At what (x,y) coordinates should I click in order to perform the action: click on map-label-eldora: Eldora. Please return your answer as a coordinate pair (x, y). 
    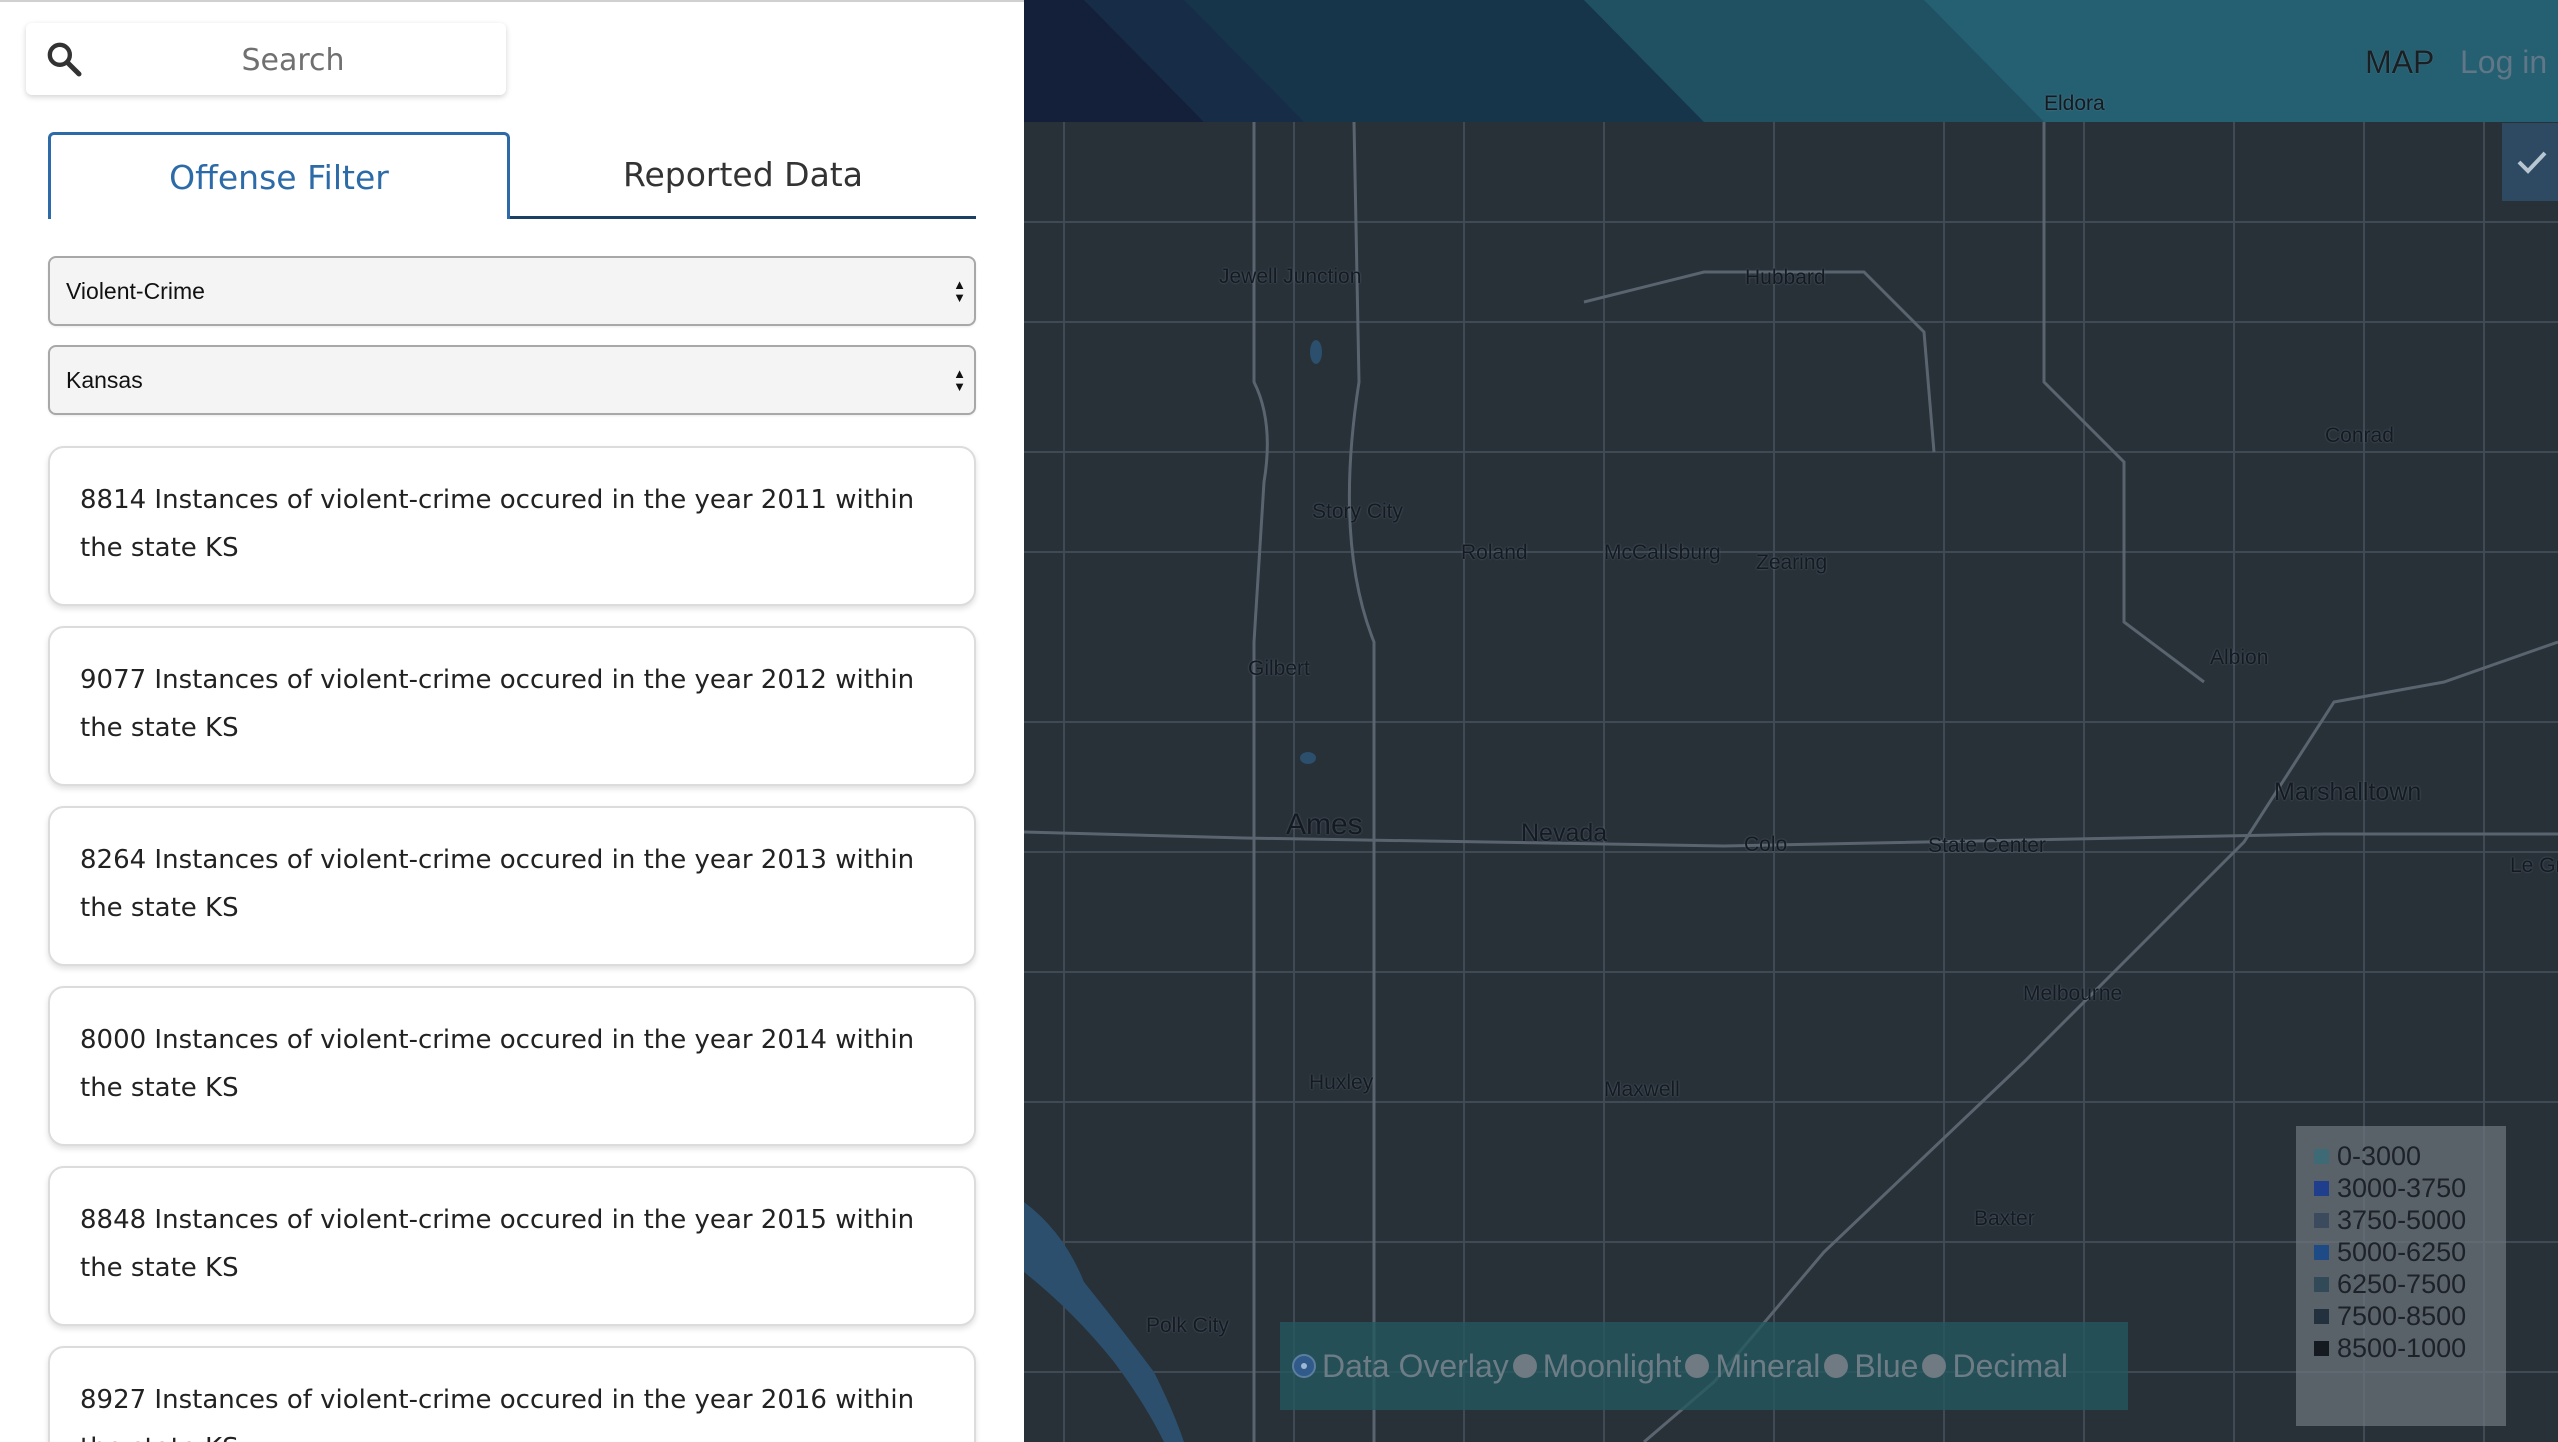
    Looking at the image, I should click on (2074, 103).